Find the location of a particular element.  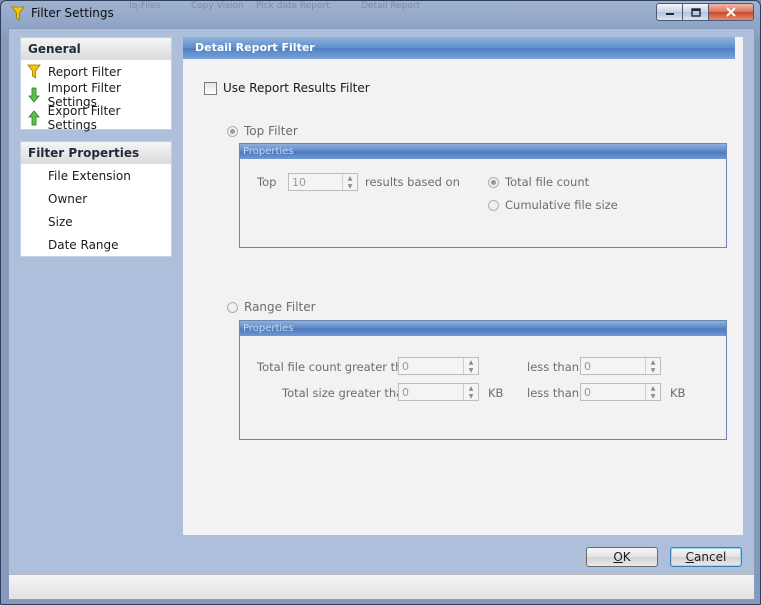

minimize-button is located at coordinates (669, 12).